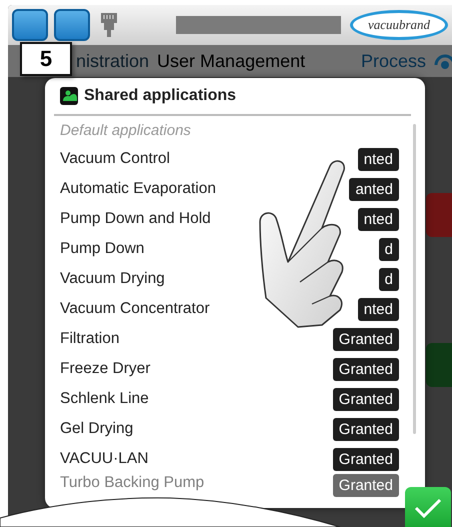 The image size is (452, 527). What do you see at coordinates (399, 25) in the screenshot?
I see `brand-logo: vacuubrand` at bounding box center [399, 25].